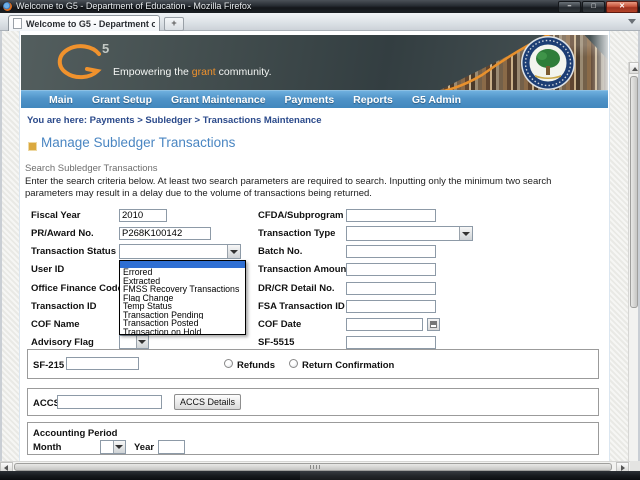 This screenshot has width=640, height=480. I want to click on advisory-flag-select, so click(134, 342).